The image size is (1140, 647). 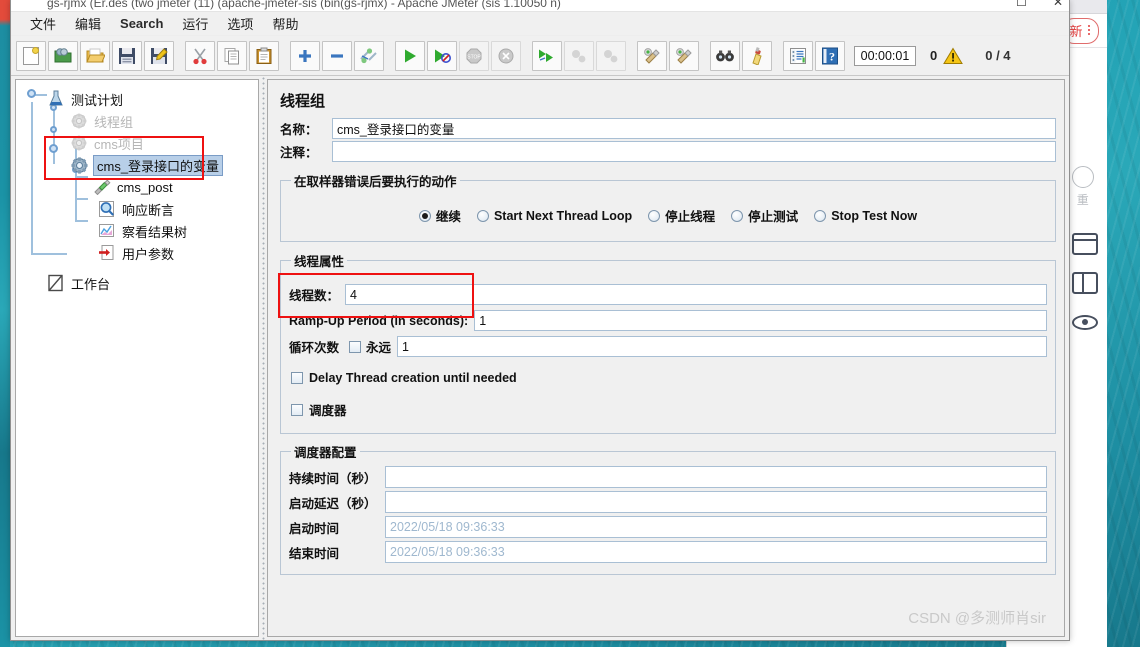 I want to click on menu-item-edit: 编辑, so click(x=88, y=23).